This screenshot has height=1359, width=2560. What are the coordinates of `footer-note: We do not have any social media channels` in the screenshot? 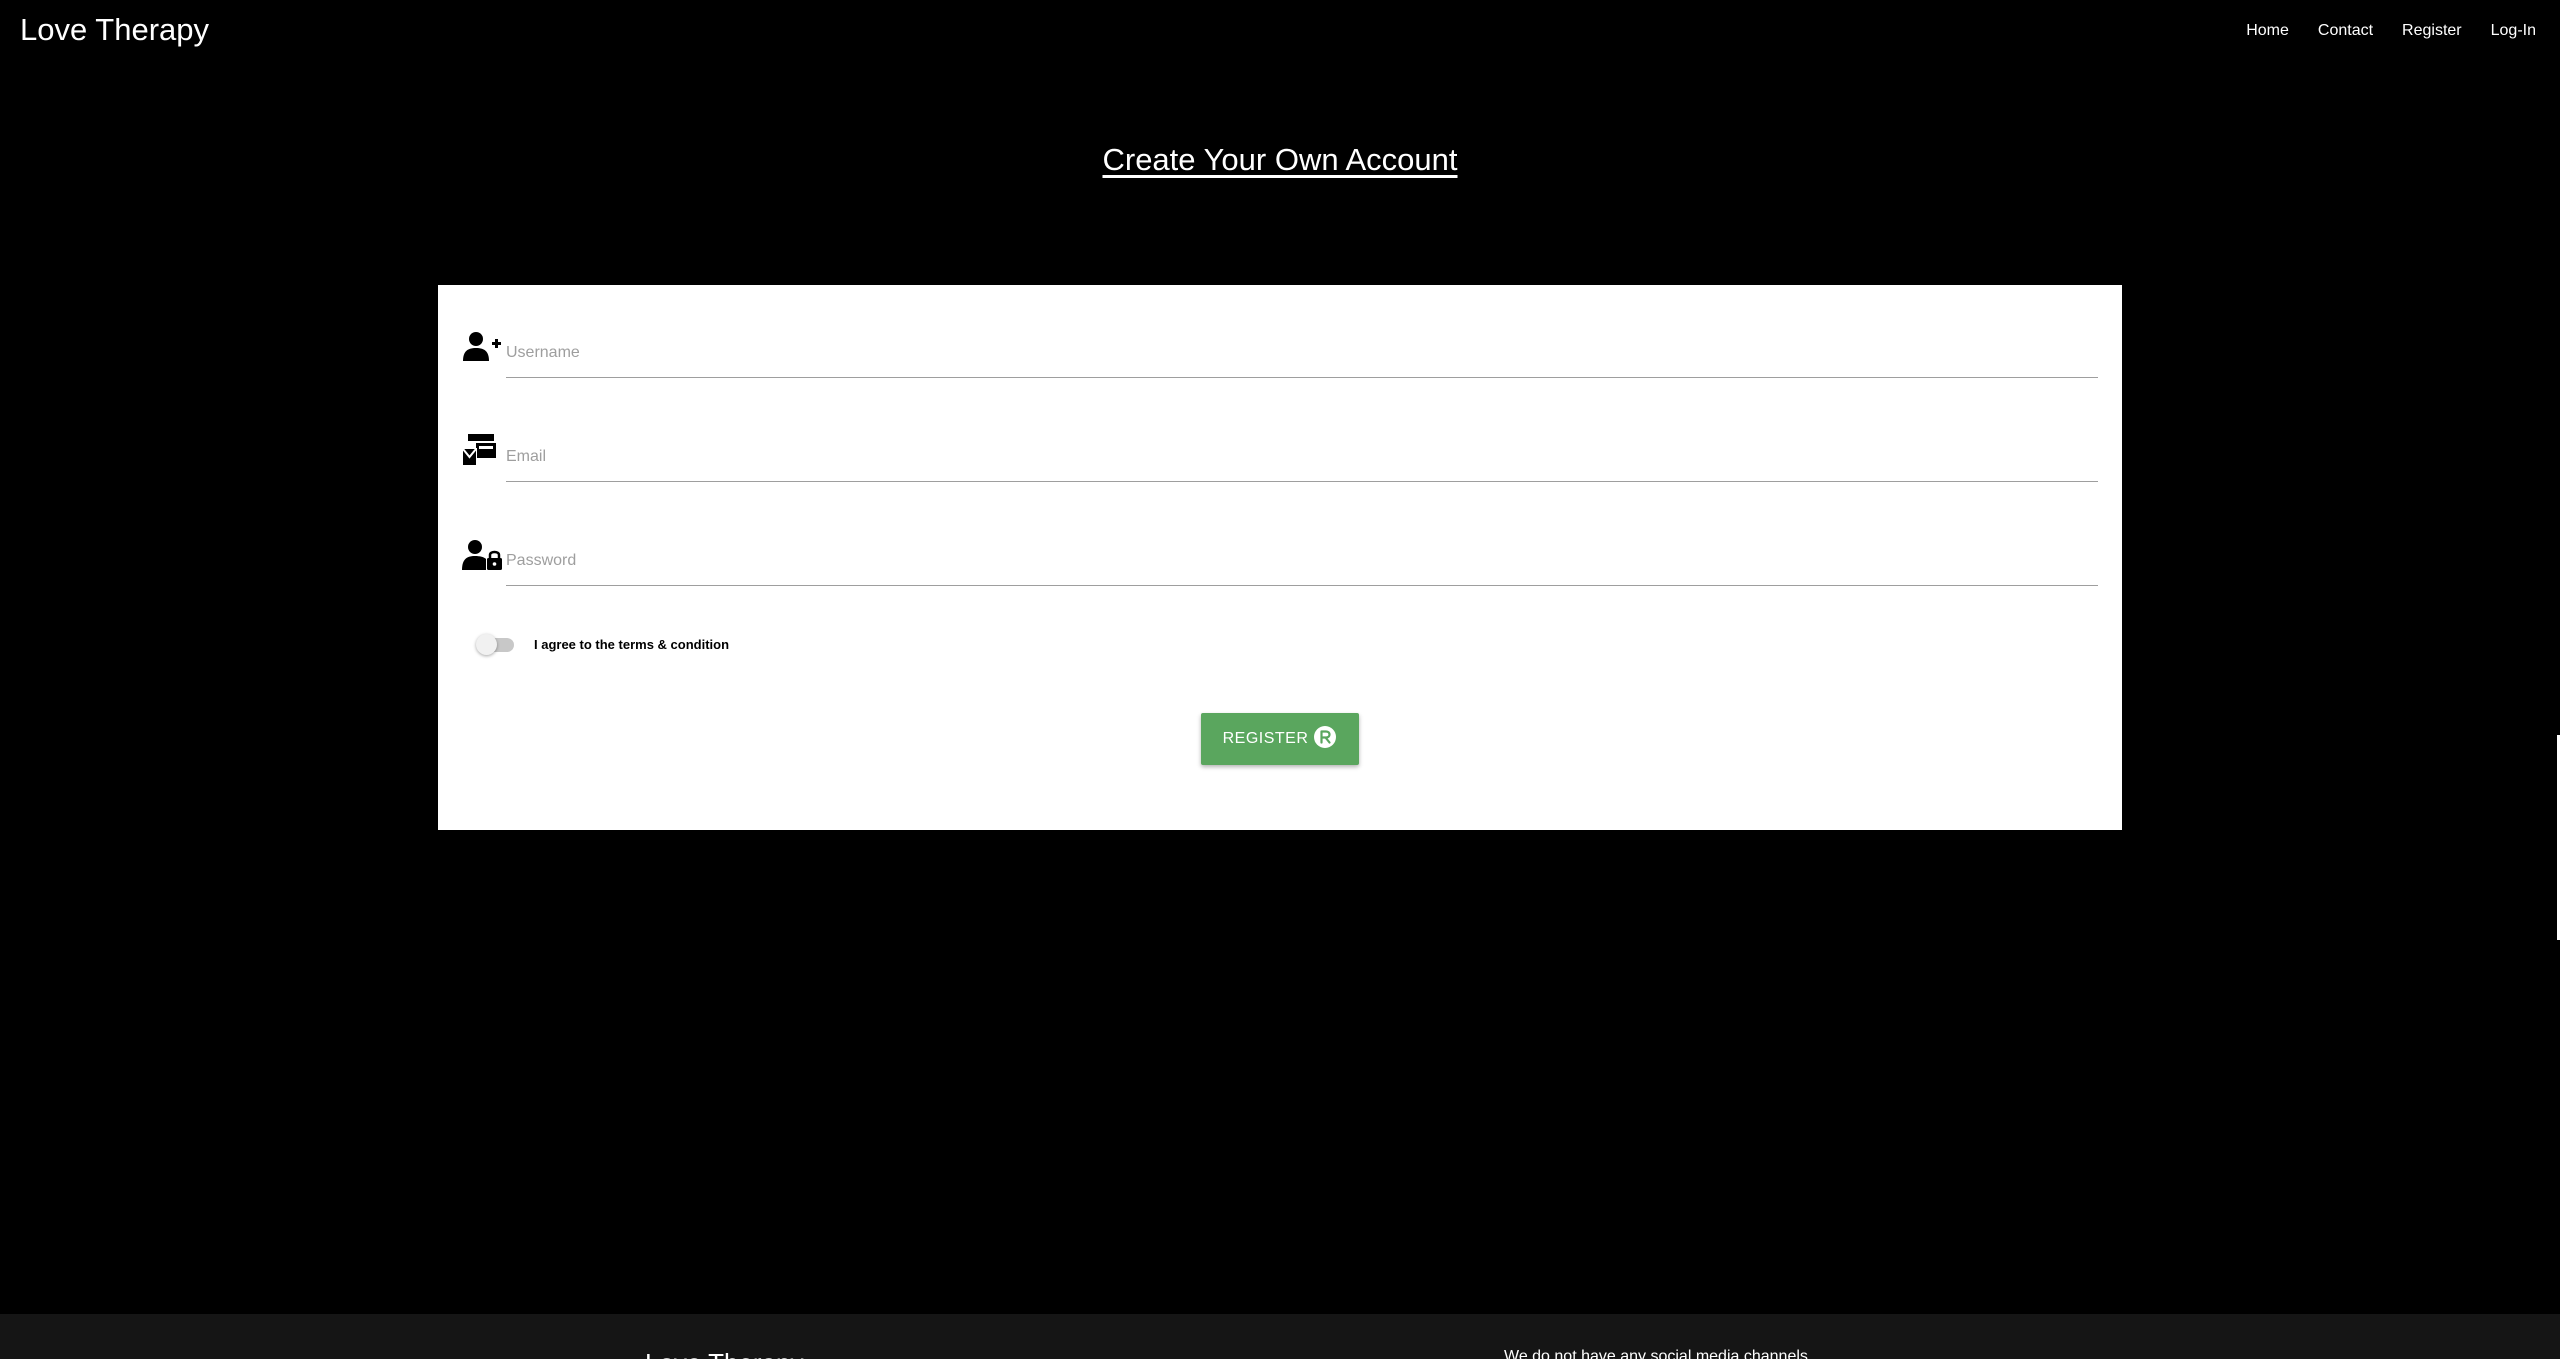 It's located at (1656, 1353).